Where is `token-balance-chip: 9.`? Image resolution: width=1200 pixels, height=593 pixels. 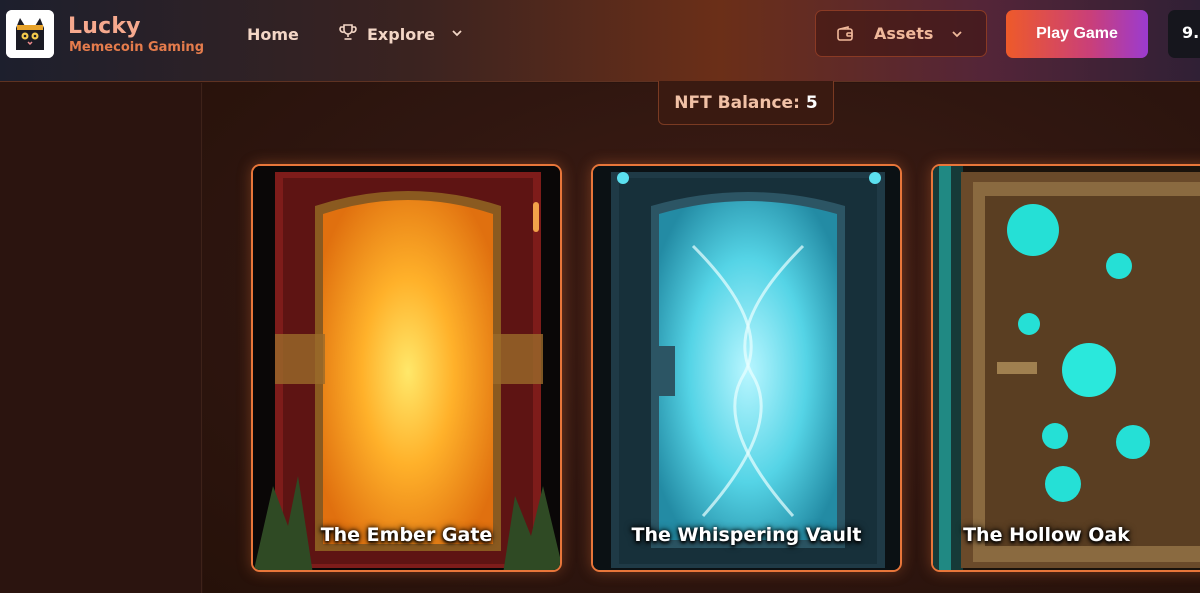
token-balance-chip: 9. is located at coordinates (1184, 34).